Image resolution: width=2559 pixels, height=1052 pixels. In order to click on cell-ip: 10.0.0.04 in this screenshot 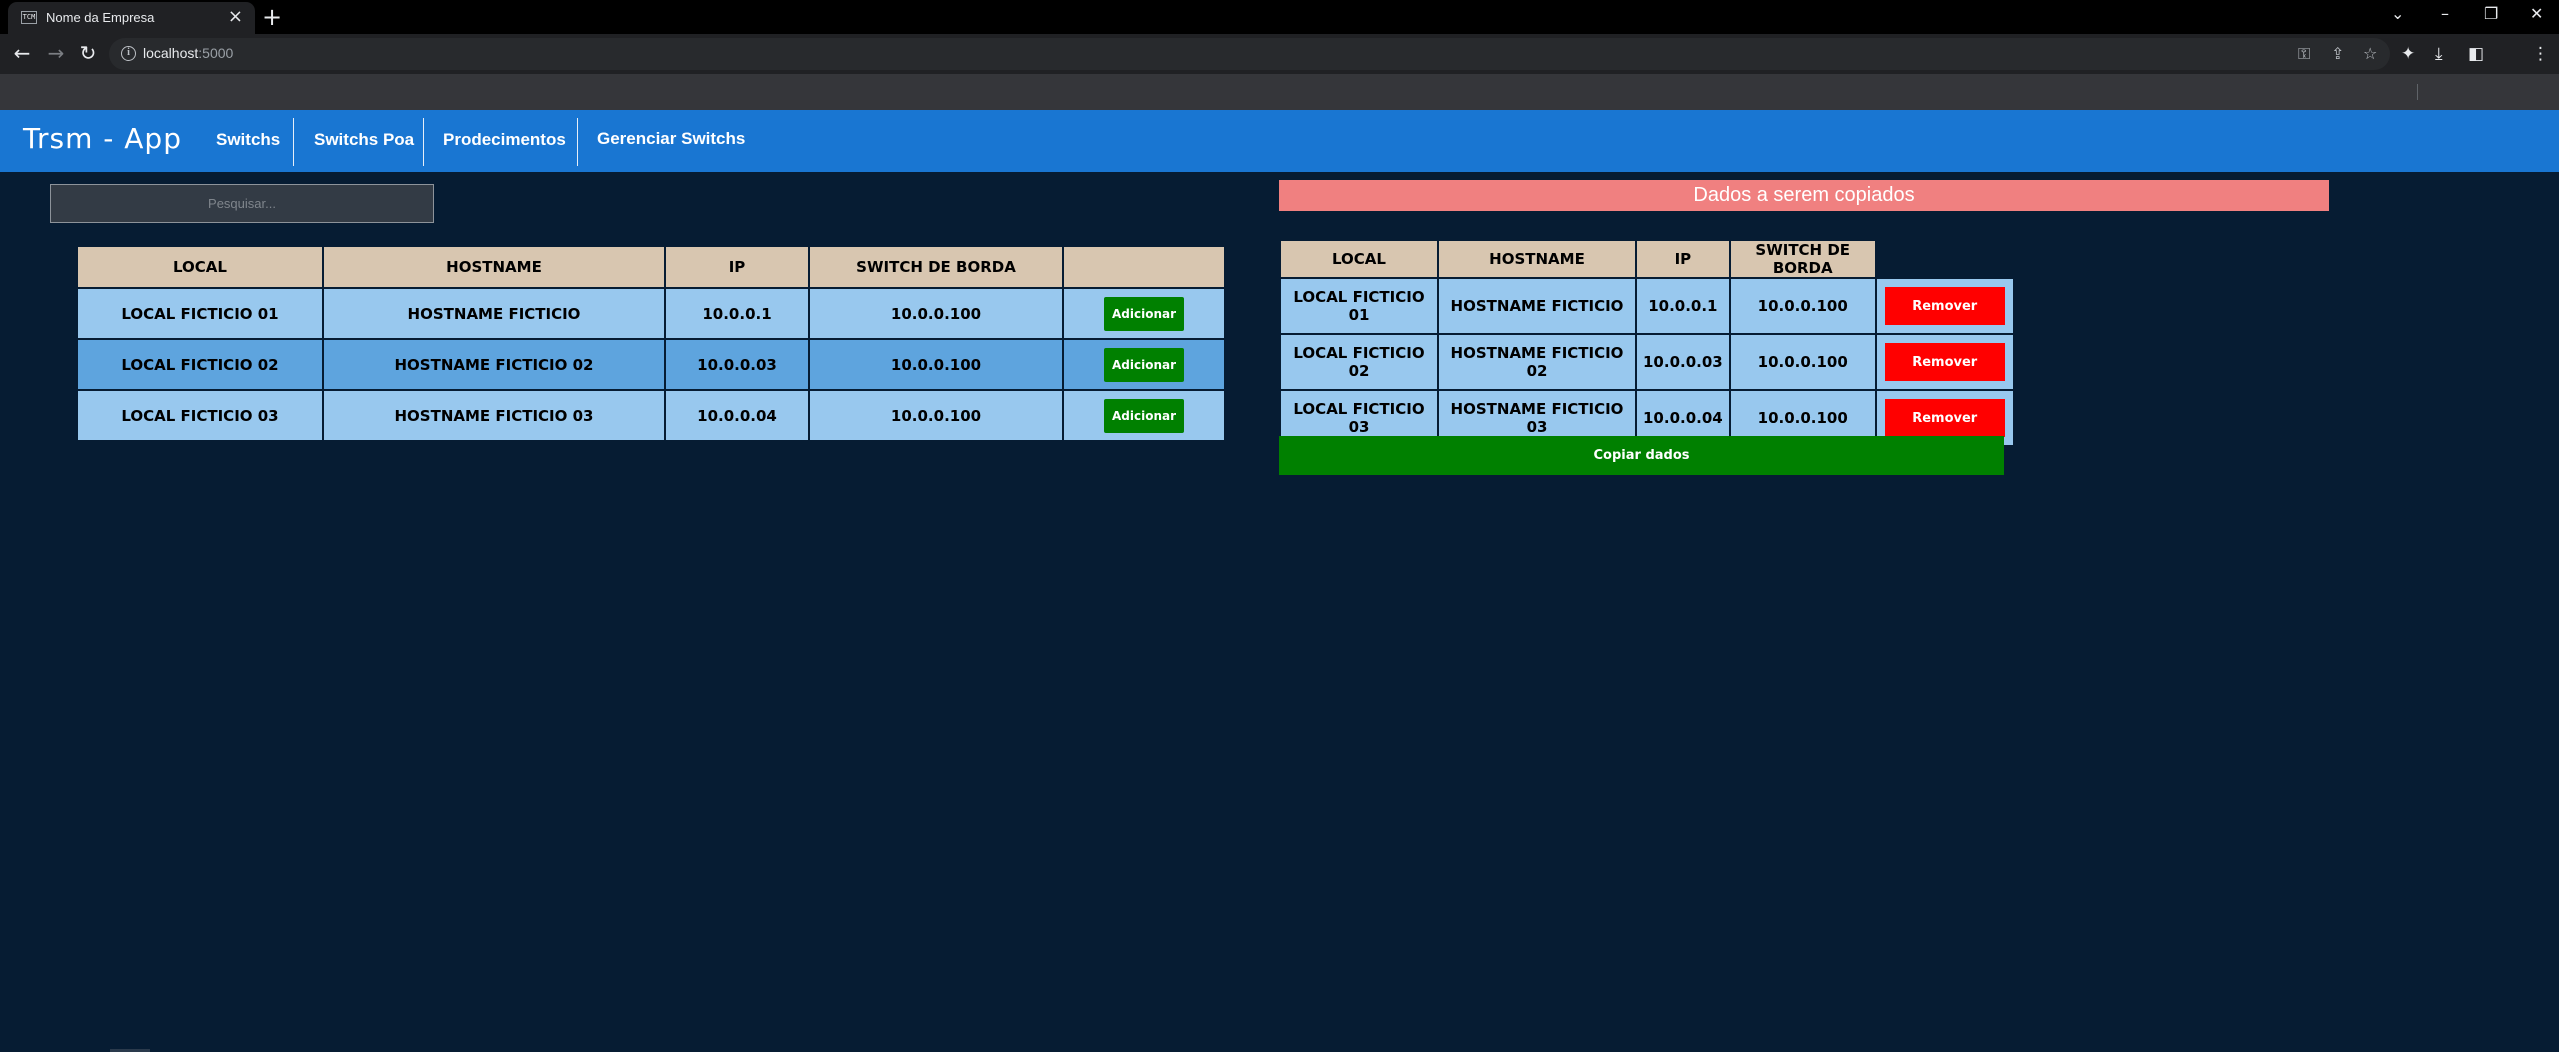, I will do `click(737, 415)`.